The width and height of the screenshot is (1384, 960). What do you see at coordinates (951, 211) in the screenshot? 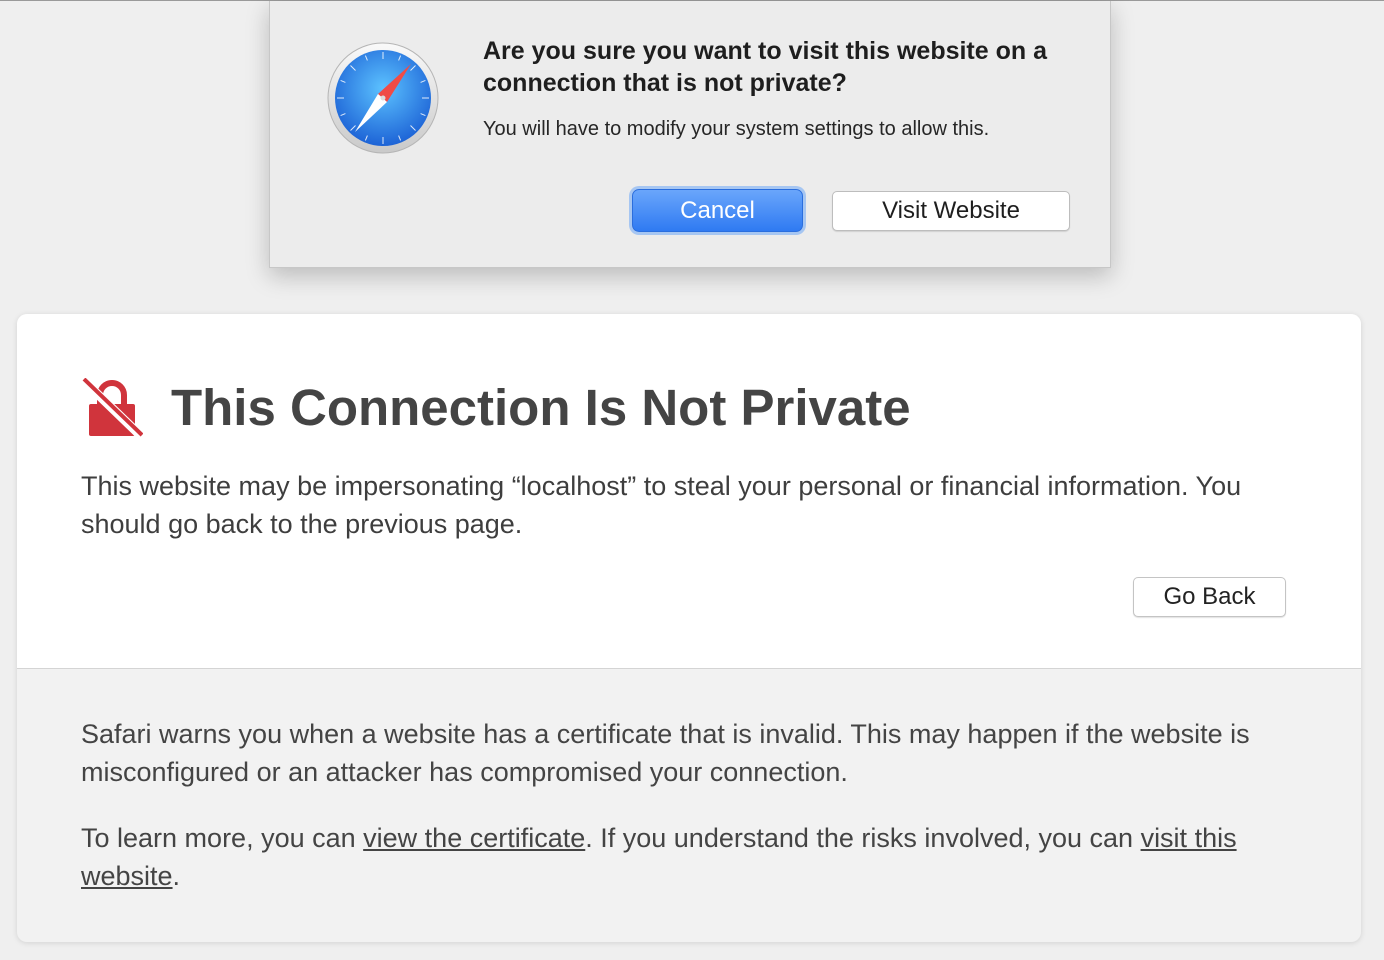
I see `visit-website-button: Visit Website` at bounding box center [951, 211].